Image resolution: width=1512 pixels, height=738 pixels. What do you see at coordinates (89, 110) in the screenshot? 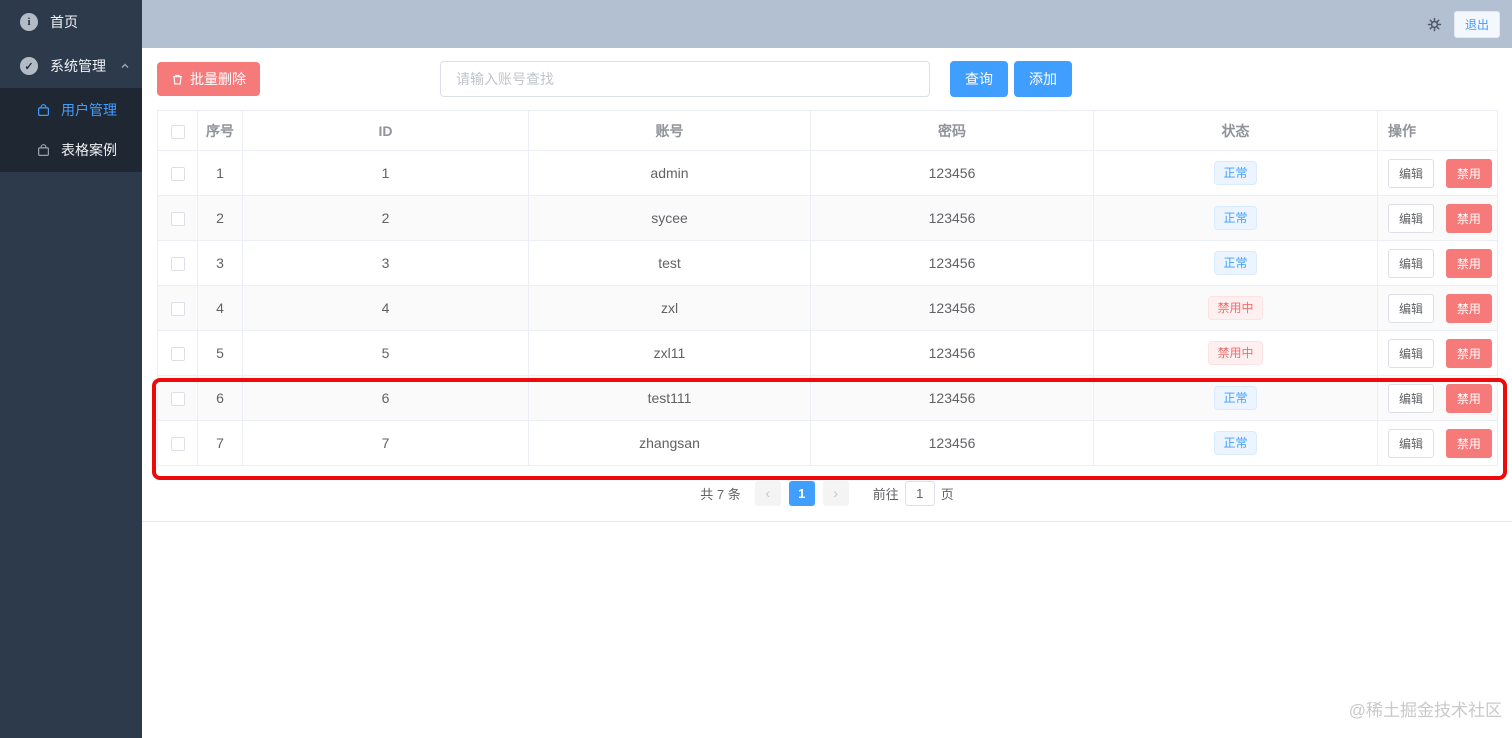
I see `sidebar-item-label: 用户管理` at bounding box center [89, 110].